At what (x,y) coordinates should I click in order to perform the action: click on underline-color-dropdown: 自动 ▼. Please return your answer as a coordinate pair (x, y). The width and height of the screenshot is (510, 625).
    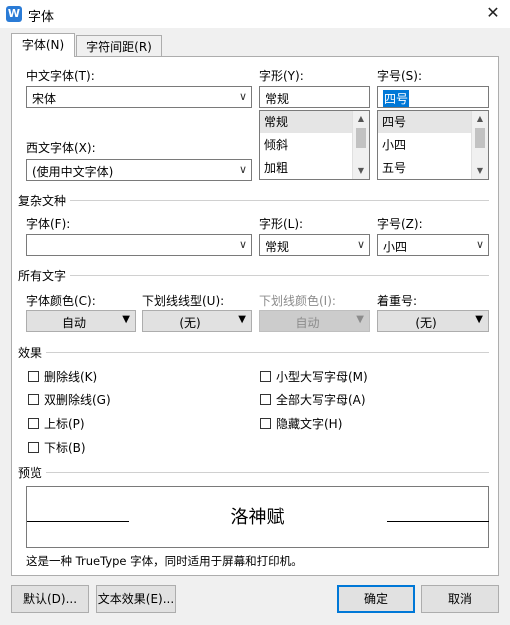
    Looking at the image, I should click on (314, 321).